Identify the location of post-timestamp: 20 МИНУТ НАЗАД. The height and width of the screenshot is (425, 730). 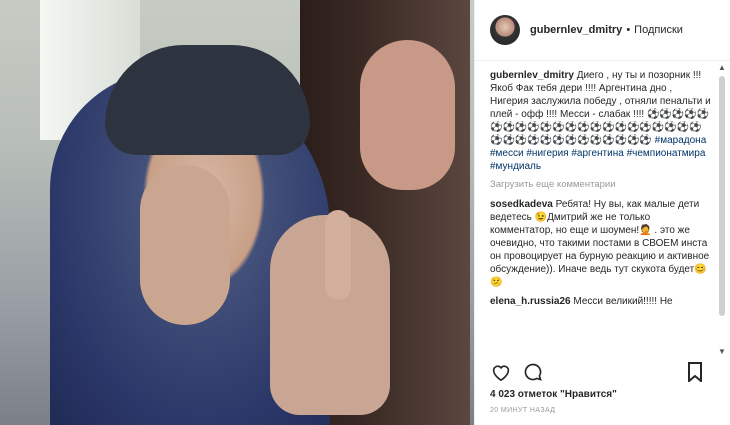
(523, 410).